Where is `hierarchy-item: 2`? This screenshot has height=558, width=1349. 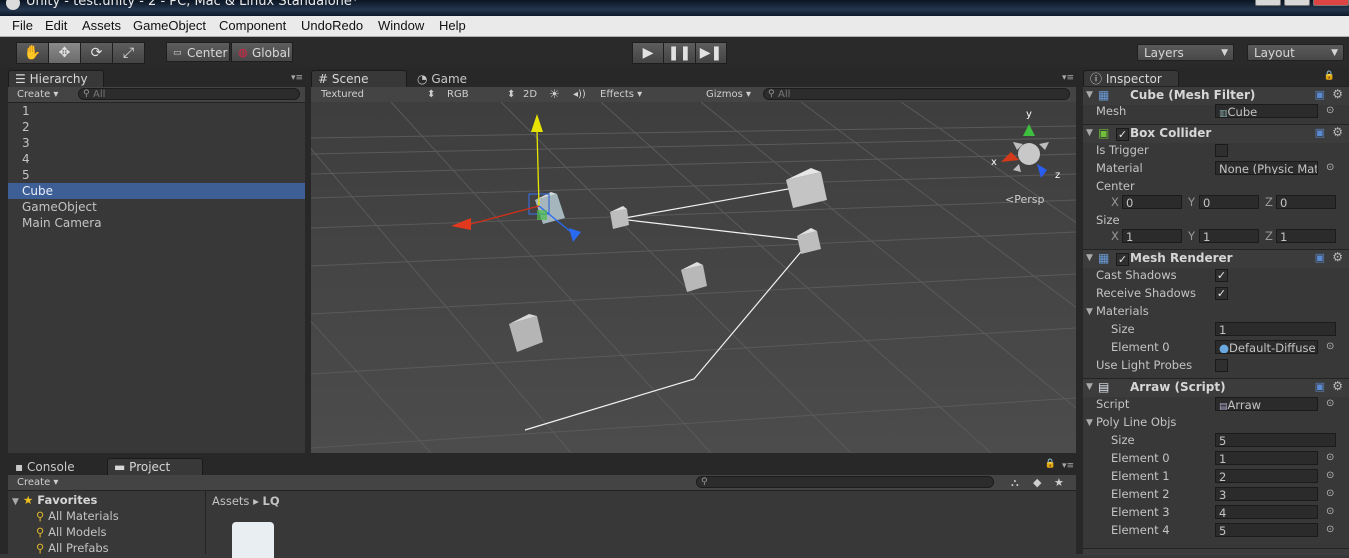 hierarchy-item: 2 is located at coordinates (156, 127).